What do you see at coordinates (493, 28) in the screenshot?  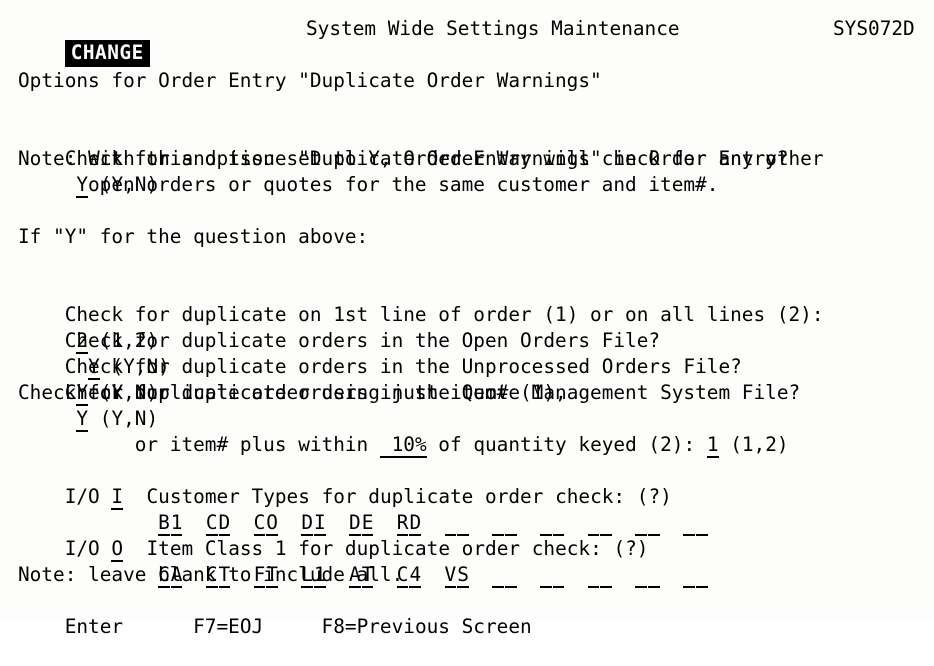 I see `page-title: System Wide Settings Maintenance` at bounding box center [493, 28].